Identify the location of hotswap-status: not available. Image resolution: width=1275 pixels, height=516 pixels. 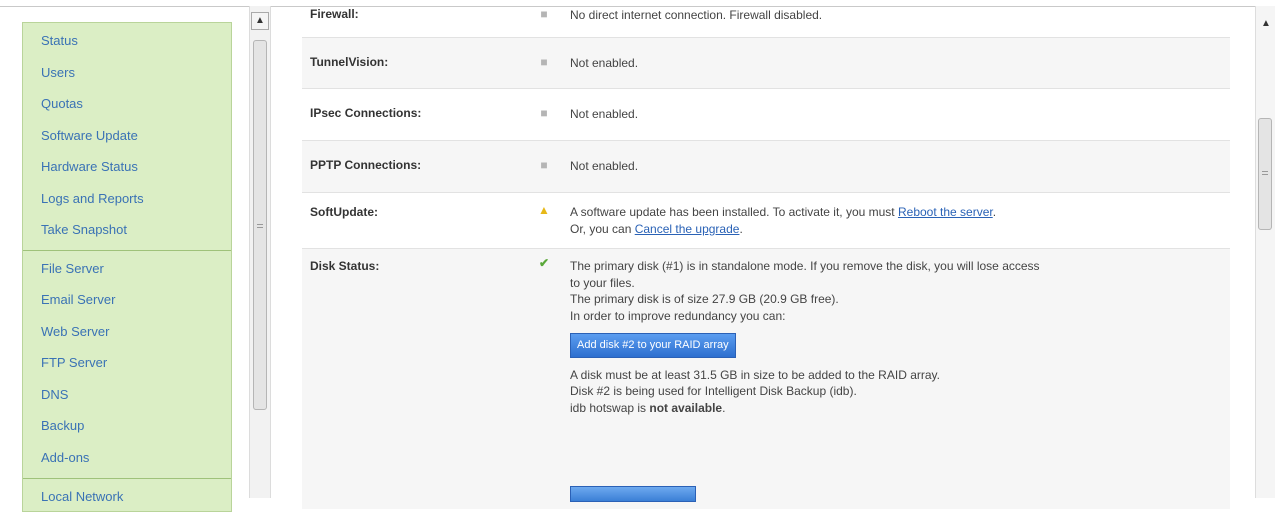
(686, 407).